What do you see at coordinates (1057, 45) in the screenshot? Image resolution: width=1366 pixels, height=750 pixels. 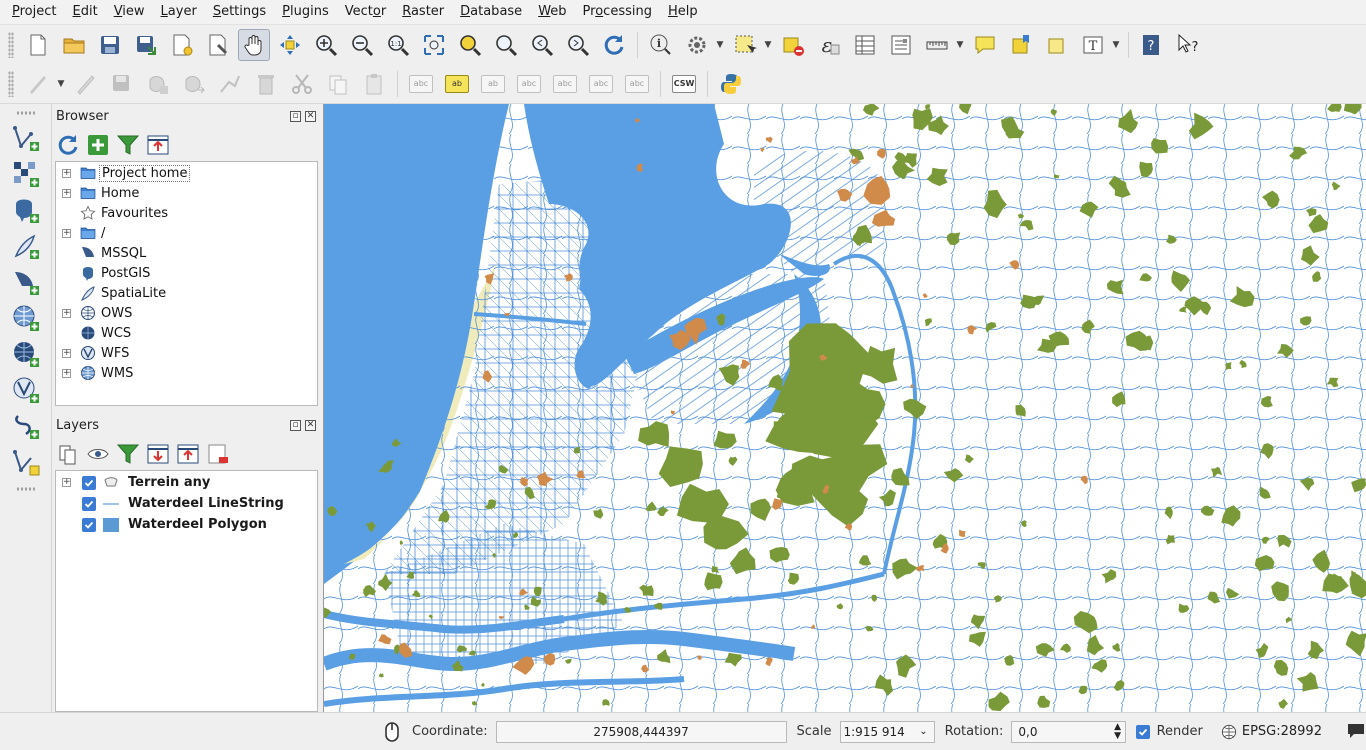 I see `show-bookmarks-button` at bounding box center [1057, 45].